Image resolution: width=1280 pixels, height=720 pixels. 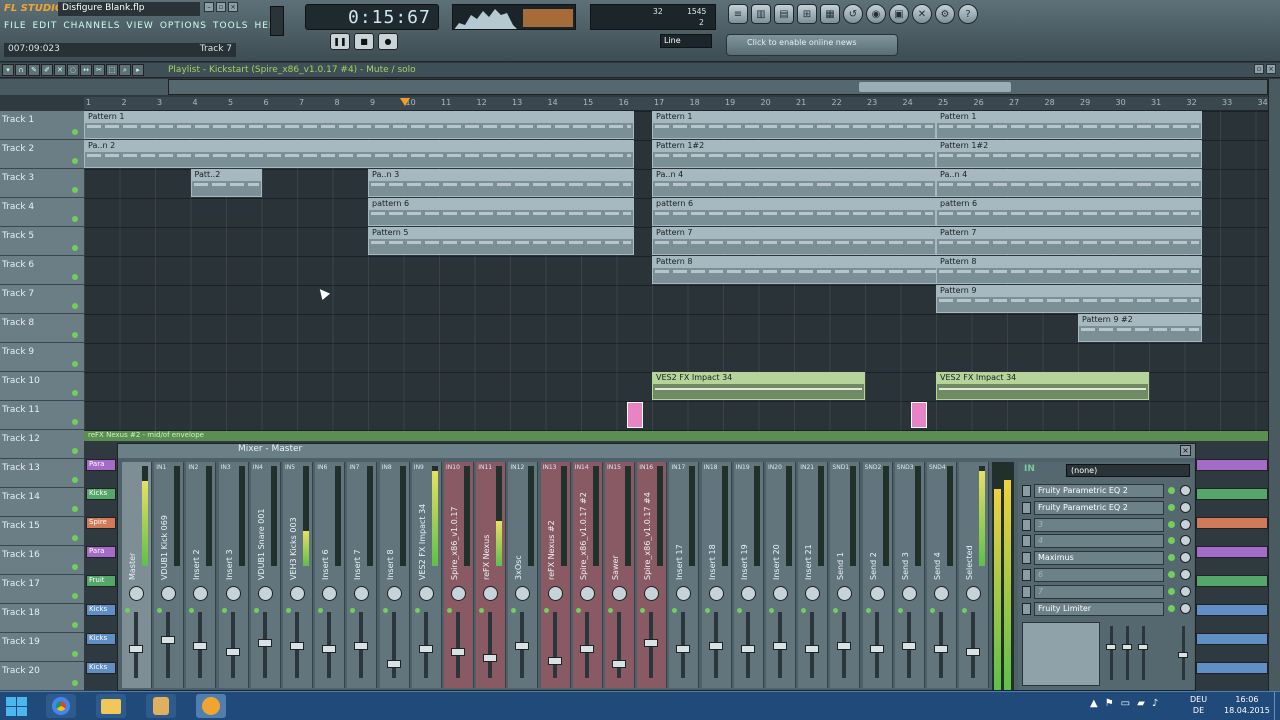 What do you see at coordinates (394, 575) in the screenshot?
I see `mixer-channel: IN8 Insert 8` at bounding box center [394, 575].